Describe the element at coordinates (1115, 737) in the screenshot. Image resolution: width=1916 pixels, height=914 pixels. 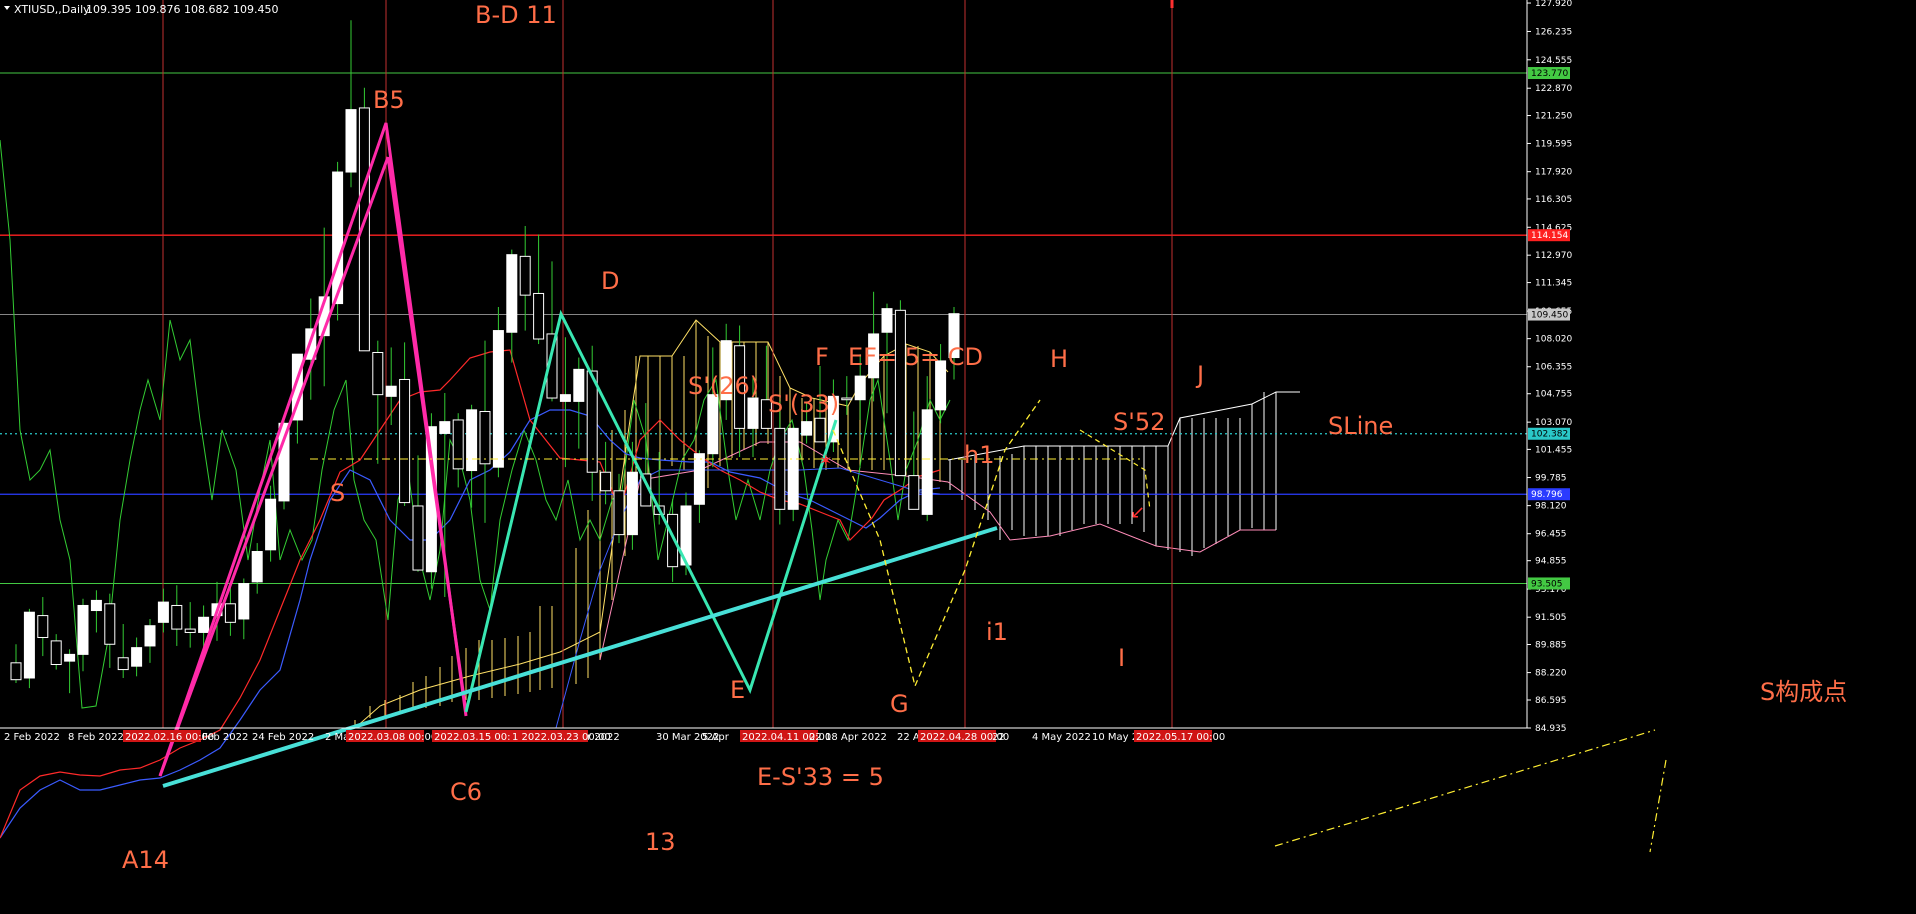
I see `date-tick-label: 10 May 2` at that location.